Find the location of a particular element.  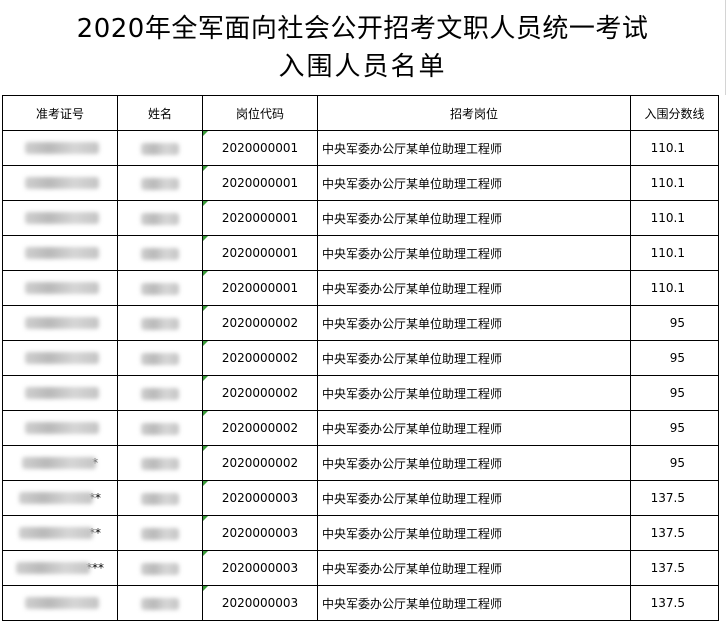

cell-exam-id: *** is located at coordinates (60, 568).